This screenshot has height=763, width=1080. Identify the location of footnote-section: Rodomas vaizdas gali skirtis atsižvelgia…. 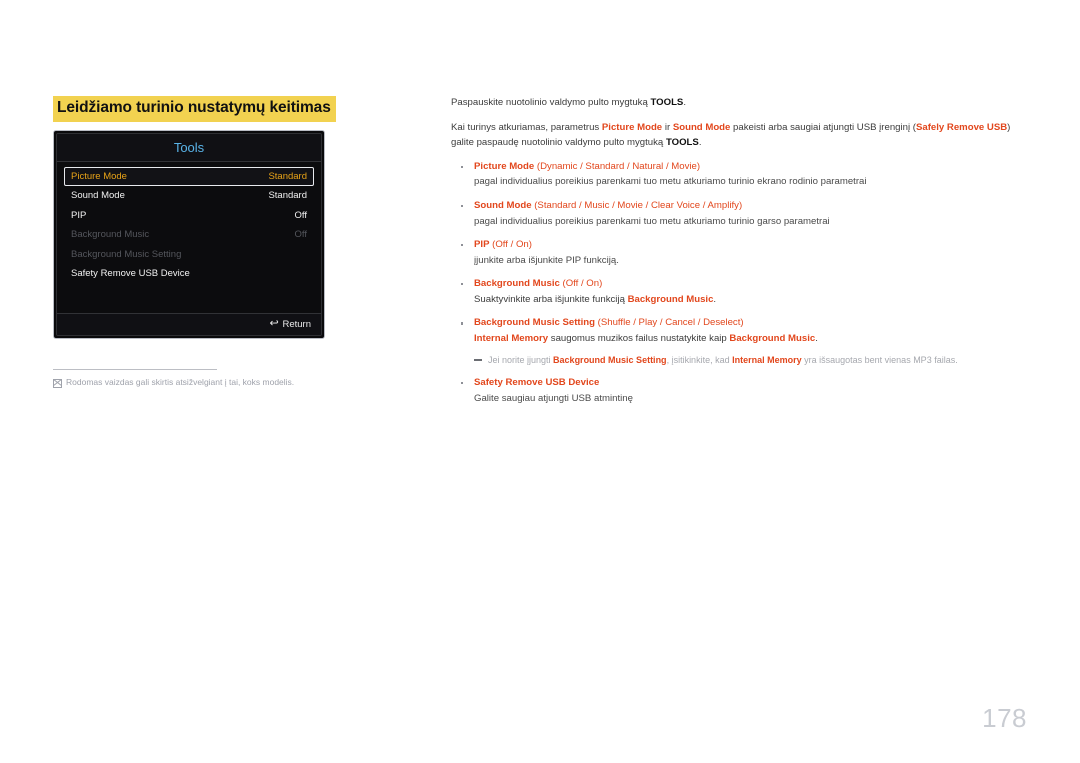
(173, 378).